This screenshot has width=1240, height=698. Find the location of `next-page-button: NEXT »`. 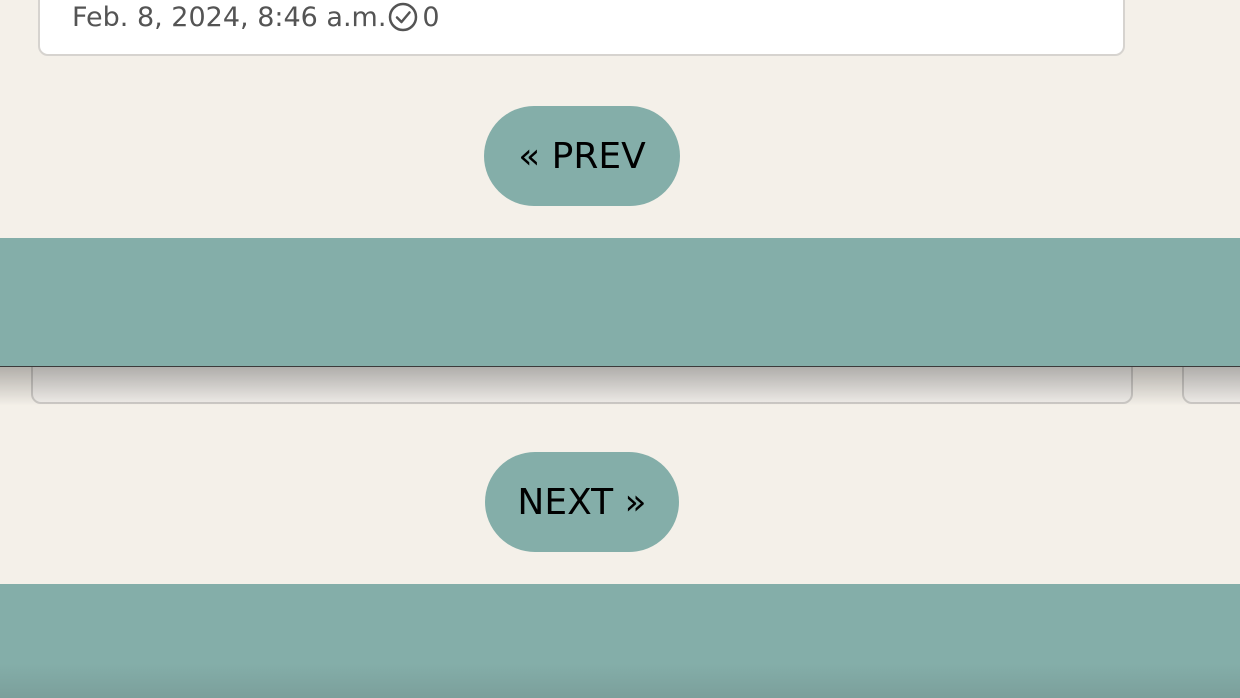

next-page-button: NEXT » is located at coordinates (582, 502).